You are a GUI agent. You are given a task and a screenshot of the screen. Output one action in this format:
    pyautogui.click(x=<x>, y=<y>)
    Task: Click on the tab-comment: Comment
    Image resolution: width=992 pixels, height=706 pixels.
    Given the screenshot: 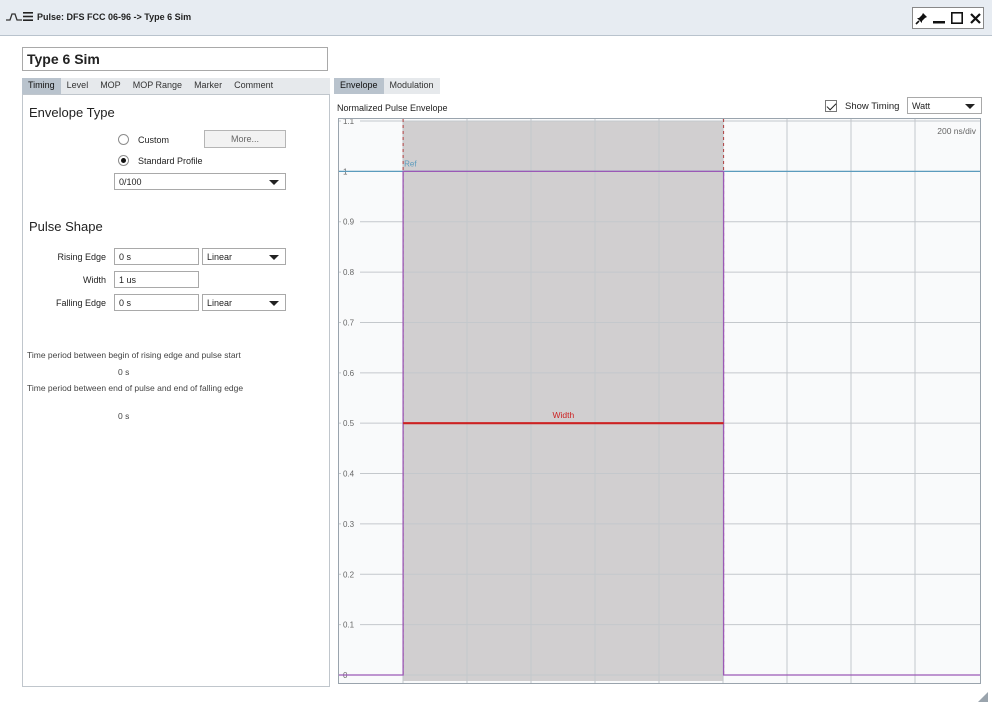 What is the action you would take?
    pyautogui.click(x=253, y=86)
    